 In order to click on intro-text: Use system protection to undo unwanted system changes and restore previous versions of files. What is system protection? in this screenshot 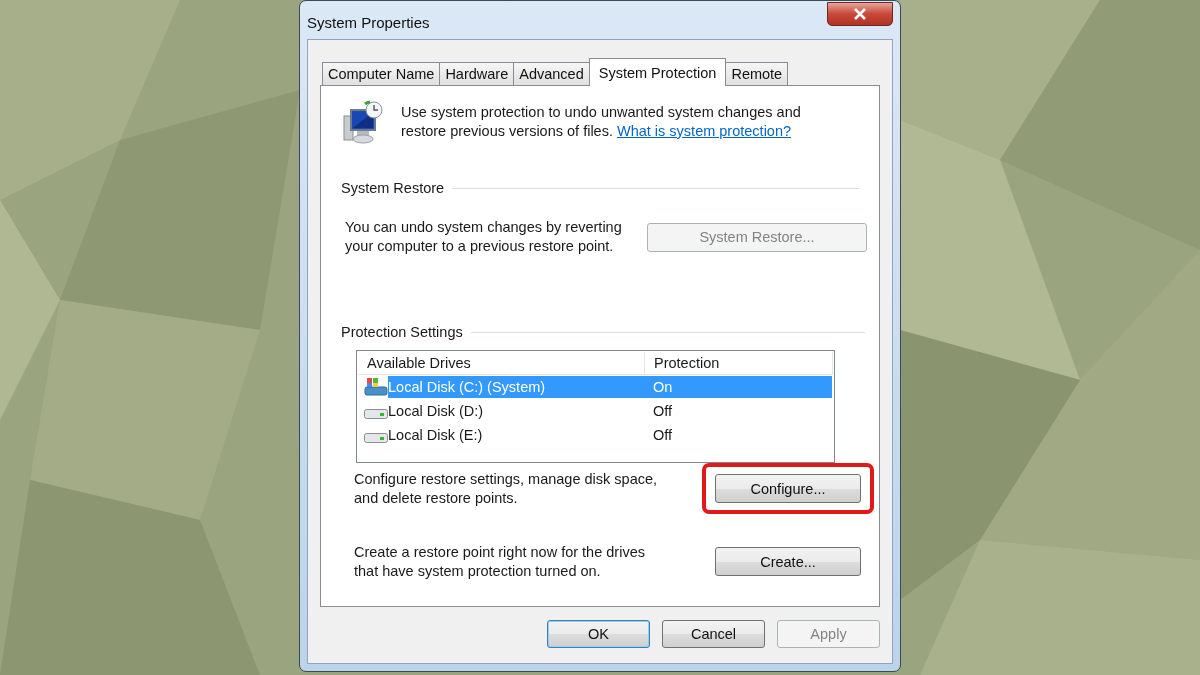, I will do `click(601, 122)`.